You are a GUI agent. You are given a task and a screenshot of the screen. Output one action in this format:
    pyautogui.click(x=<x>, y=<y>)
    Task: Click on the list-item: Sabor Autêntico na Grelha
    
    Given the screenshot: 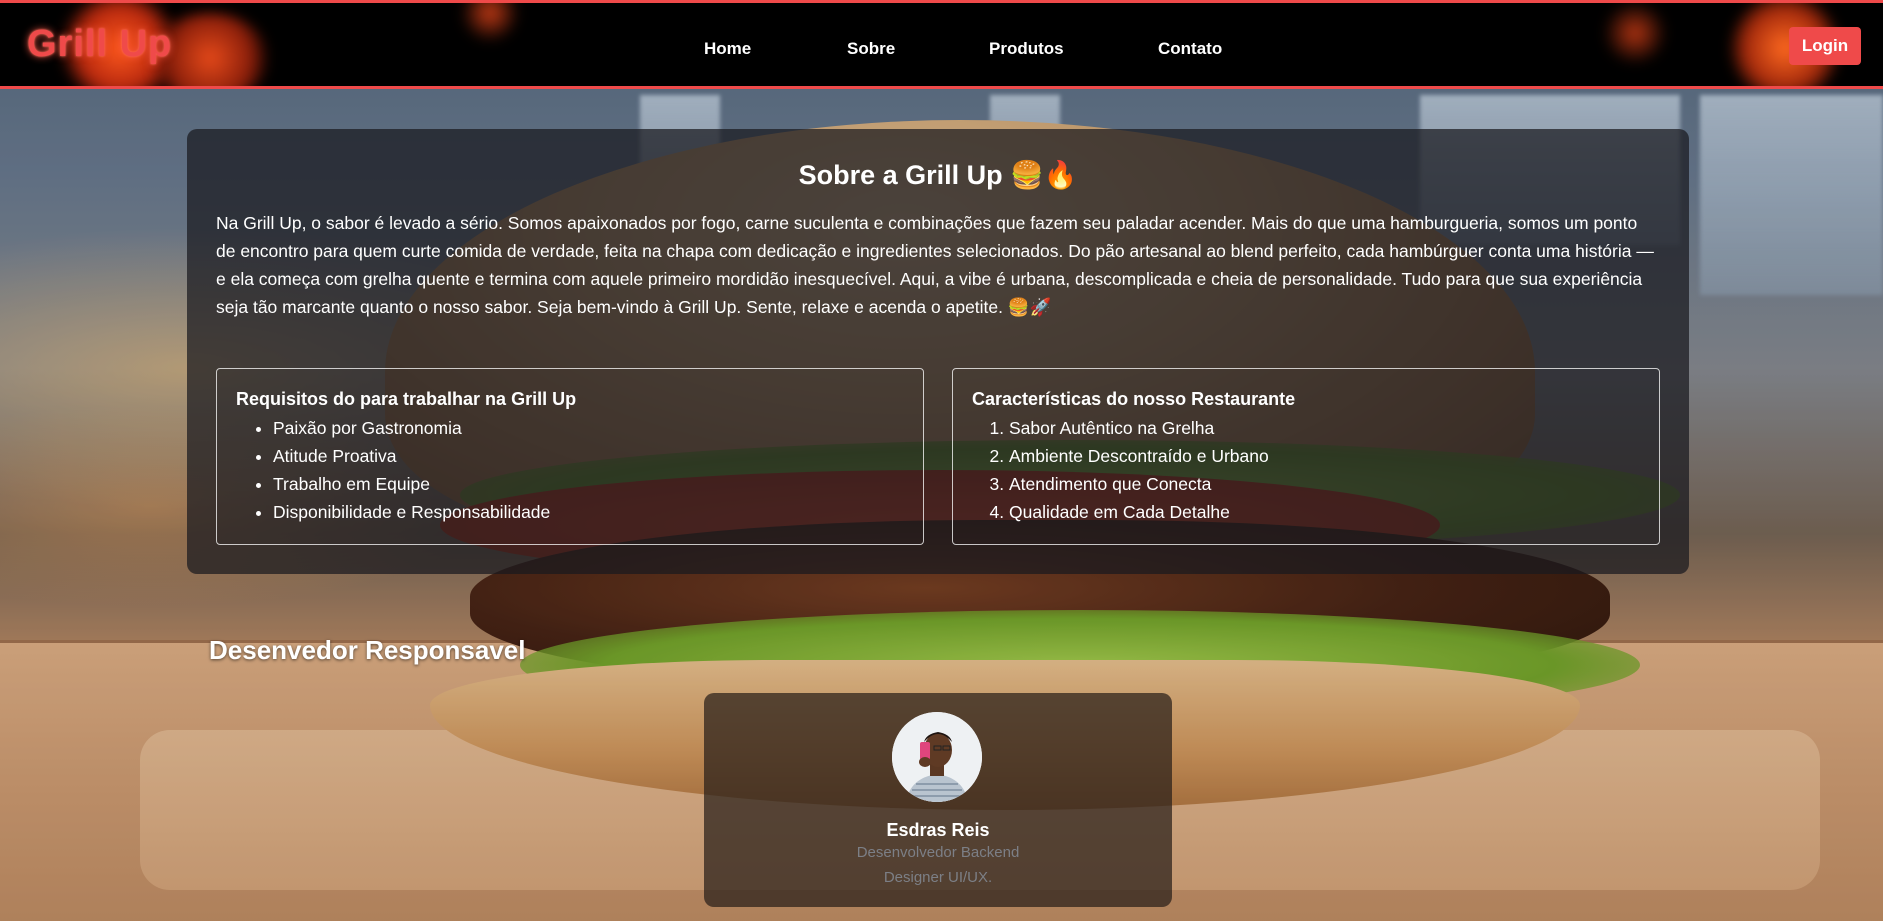 What is the action you would take?
    pyautogui.click(x=1324, y=428)
    